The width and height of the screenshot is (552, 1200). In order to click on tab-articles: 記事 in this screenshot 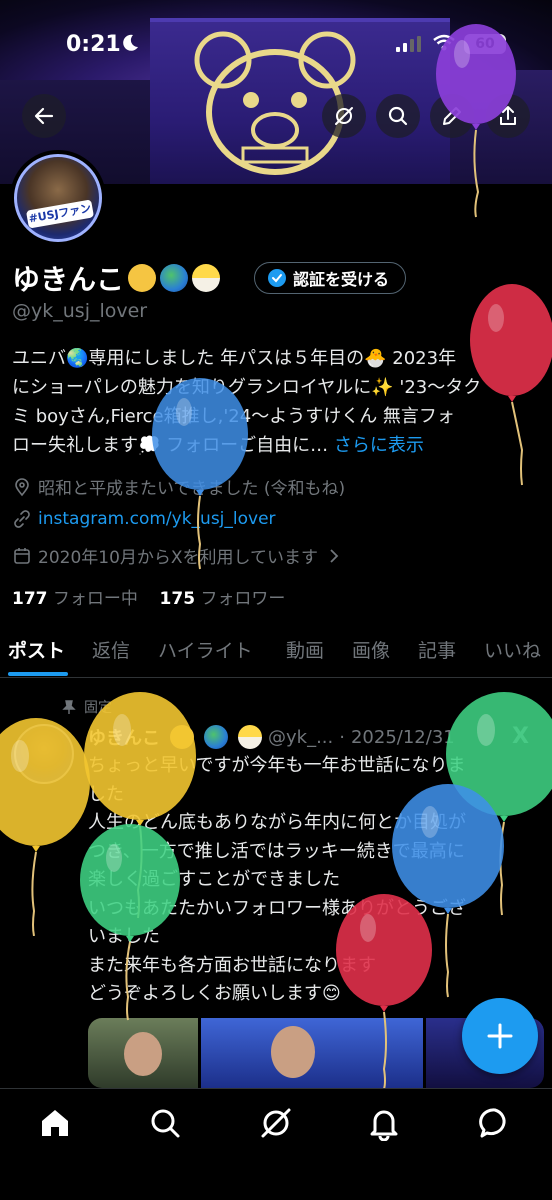, I will do `click(437, 649)`.